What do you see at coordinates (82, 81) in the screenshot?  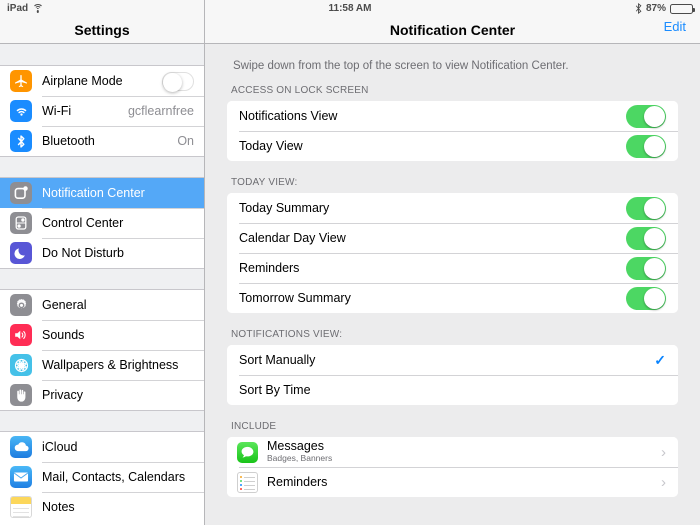 I see `sidebar-item-label: Airplane Mode` at bounding box center [82, 81].